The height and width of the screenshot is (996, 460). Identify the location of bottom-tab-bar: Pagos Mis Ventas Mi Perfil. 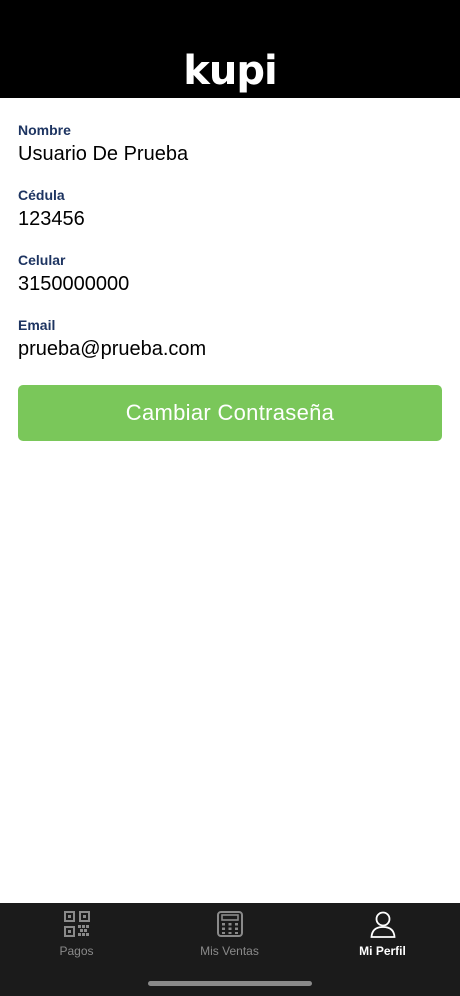
(230, 949).